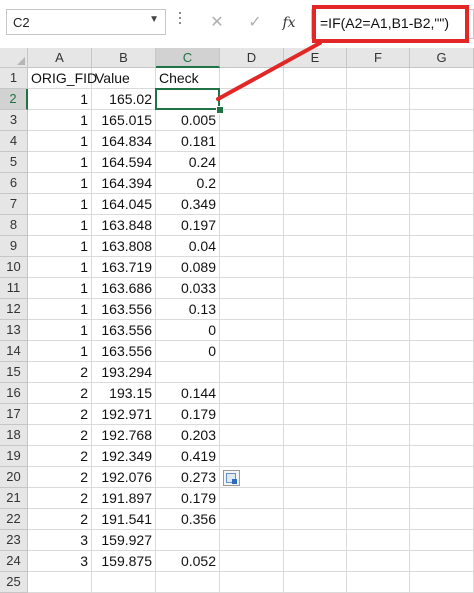  Describe the element at coordinates (60, 309) in the screenshot. I see `cell-a12: 1` at that location.